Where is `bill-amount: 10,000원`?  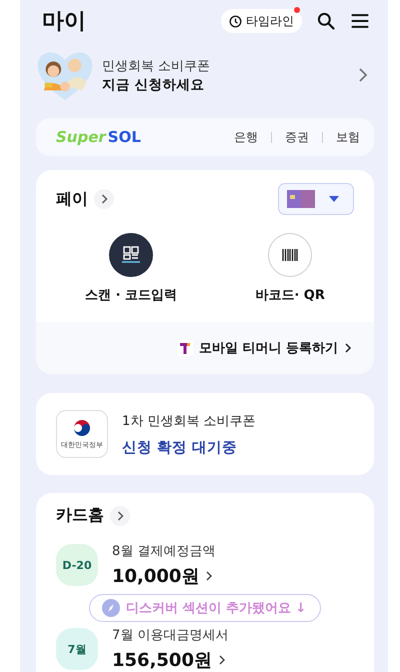 bill-amount: 10,000원 is located at coordinates (164, 576).